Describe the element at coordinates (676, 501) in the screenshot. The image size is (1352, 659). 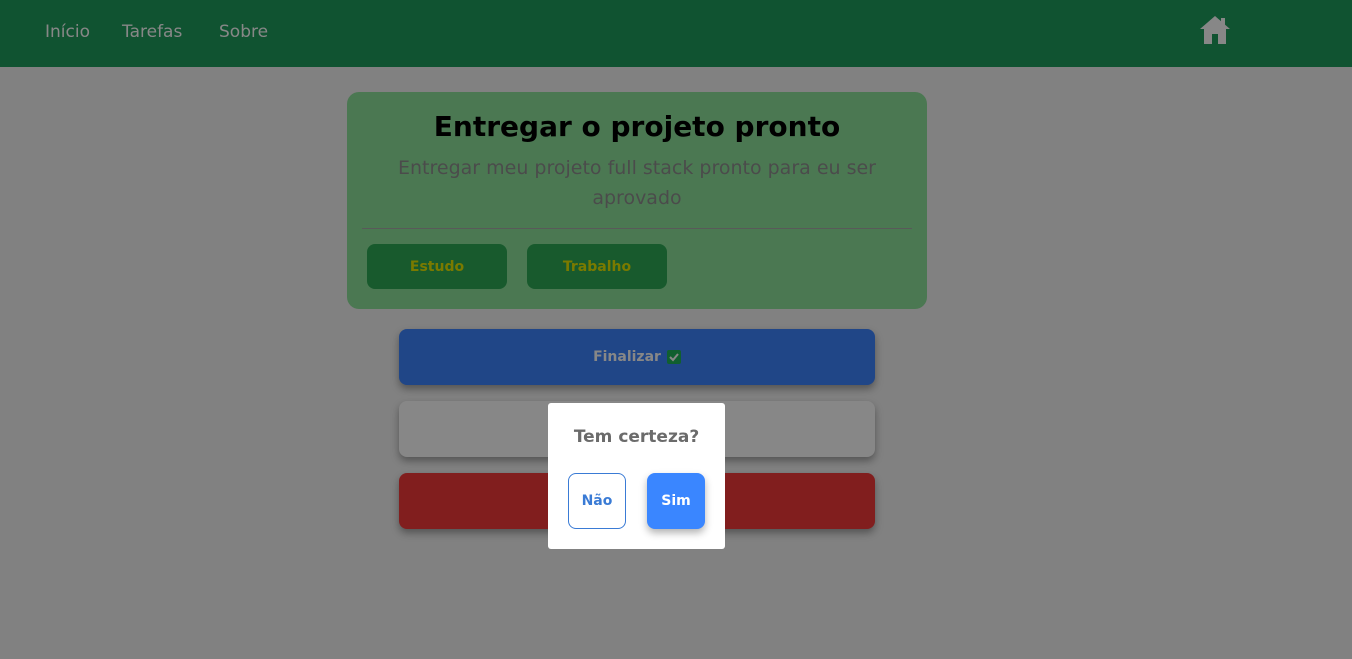
I see `yes-button: Sim` at that location.